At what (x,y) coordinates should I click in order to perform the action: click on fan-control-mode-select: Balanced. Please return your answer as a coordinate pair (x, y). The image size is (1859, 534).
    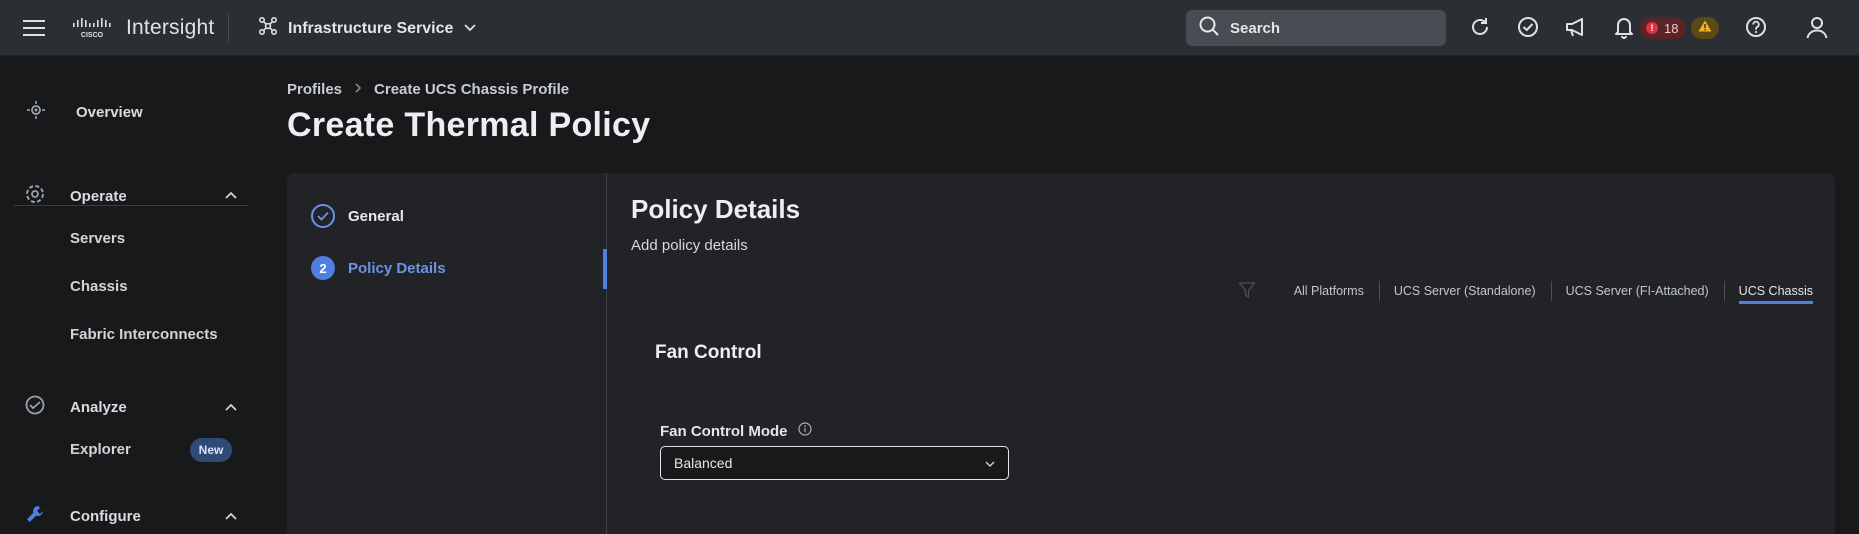
    Looking at the image, I should click on (834, 463).